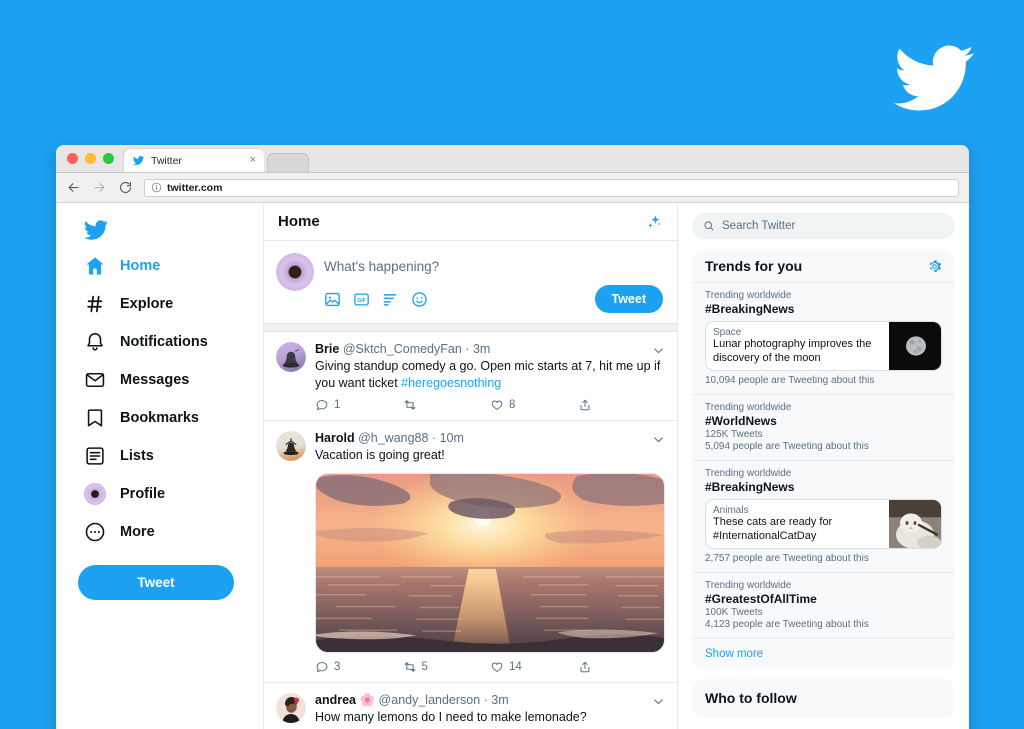  What do you see at coordinates (170, 266) in the screenshot?
I see `sidebar-item-home: Home` at bounding box center [170, 266].